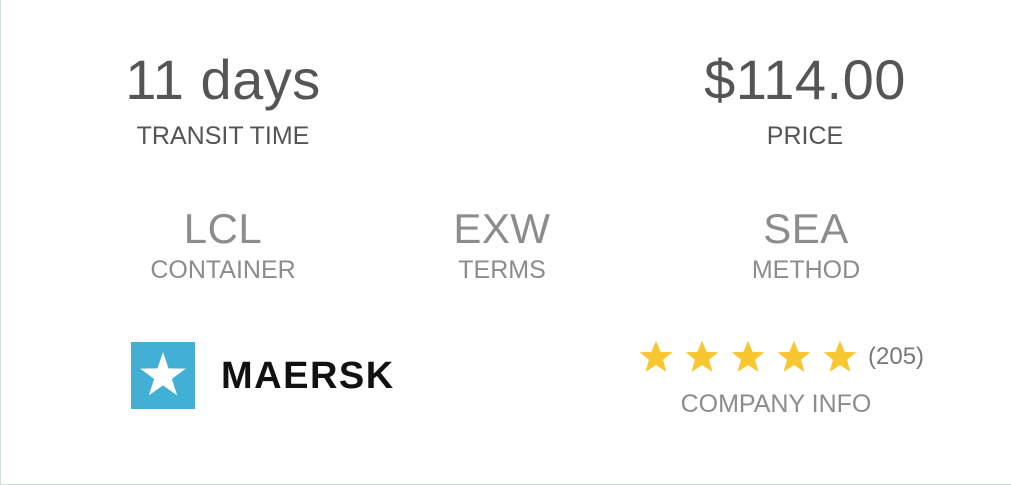 The image size is (1011, 485). I want to click on method-stat: SEA METHOD, so click(806, 245).